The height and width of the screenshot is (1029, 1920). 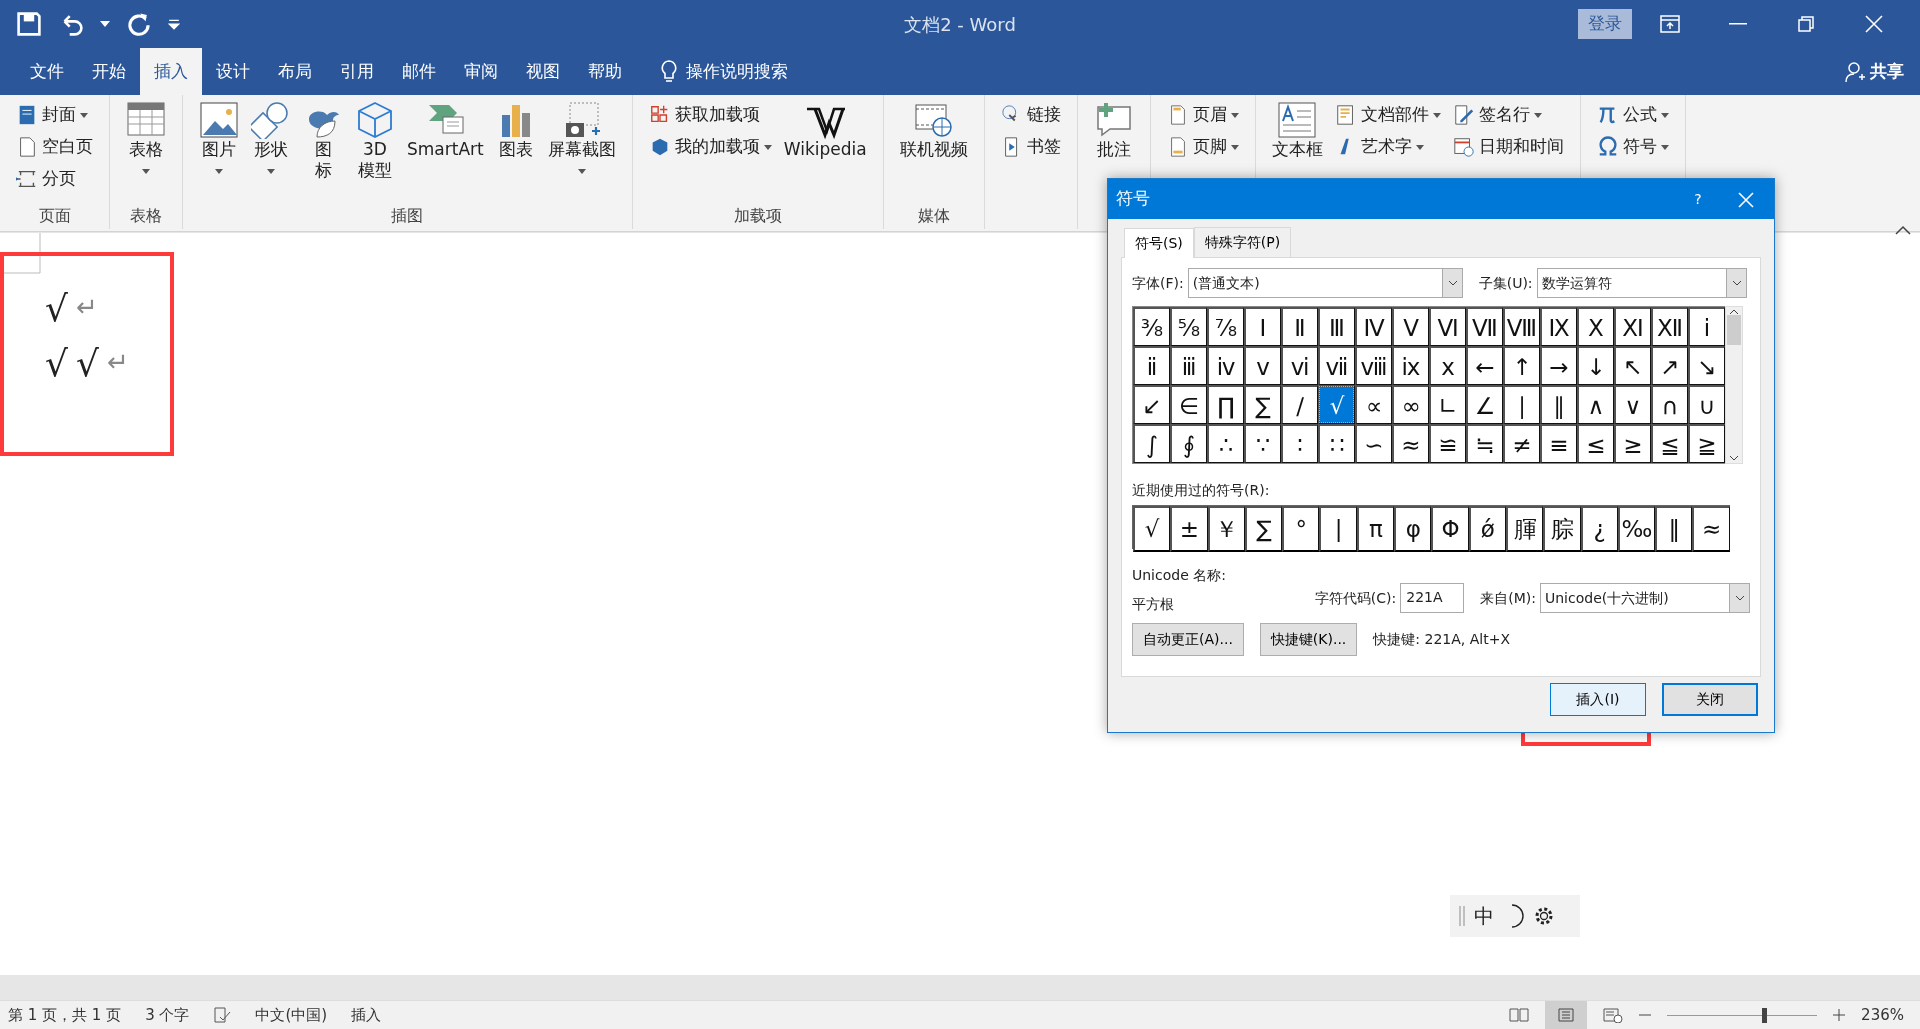 What do you see at coordinates (1301, 529) in the screenshot?
I see `recent-symbol: °` at bounding box center [1301, 529].